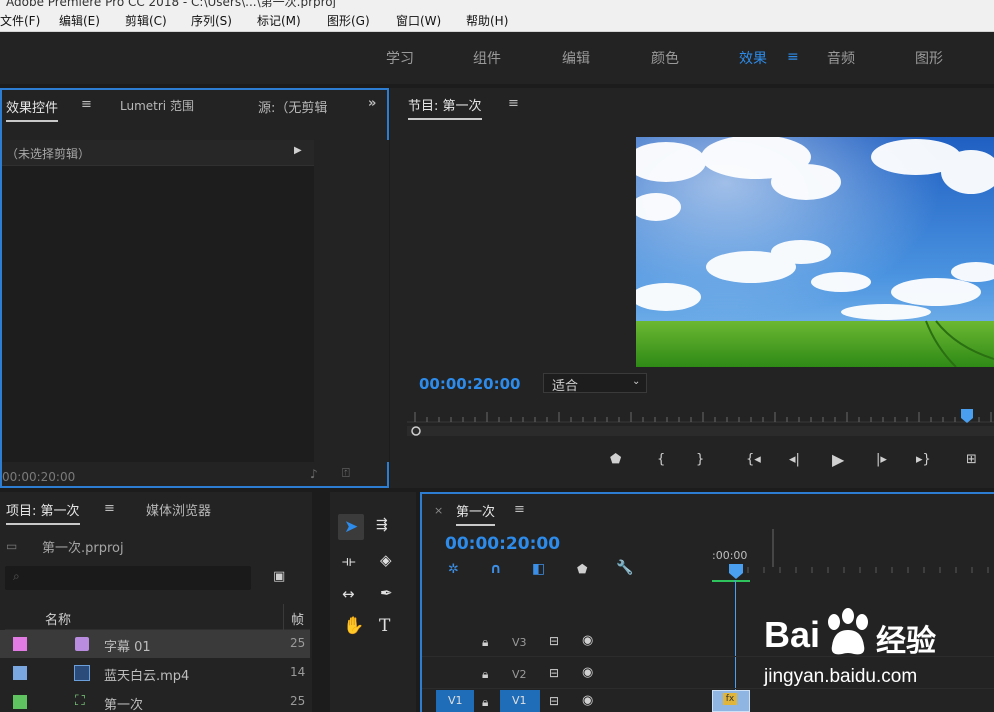  What do you see at coordinates (157, 617) in the screenshot?
I see `project-columns-header: 名称 帧` at bounding box center [157, 617].